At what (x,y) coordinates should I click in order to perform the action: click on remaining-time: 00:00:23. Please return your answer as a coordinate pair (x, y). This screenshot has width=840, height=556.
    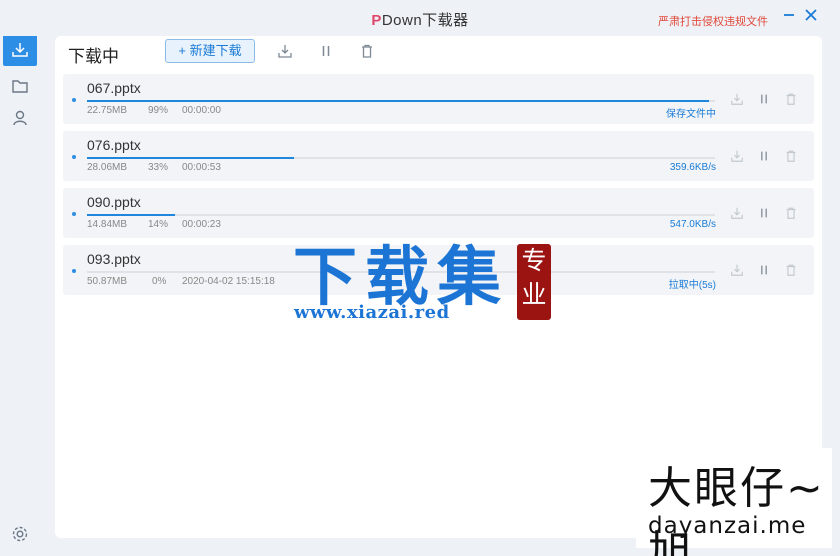
    Looking at the image, I should click on (201, 224).